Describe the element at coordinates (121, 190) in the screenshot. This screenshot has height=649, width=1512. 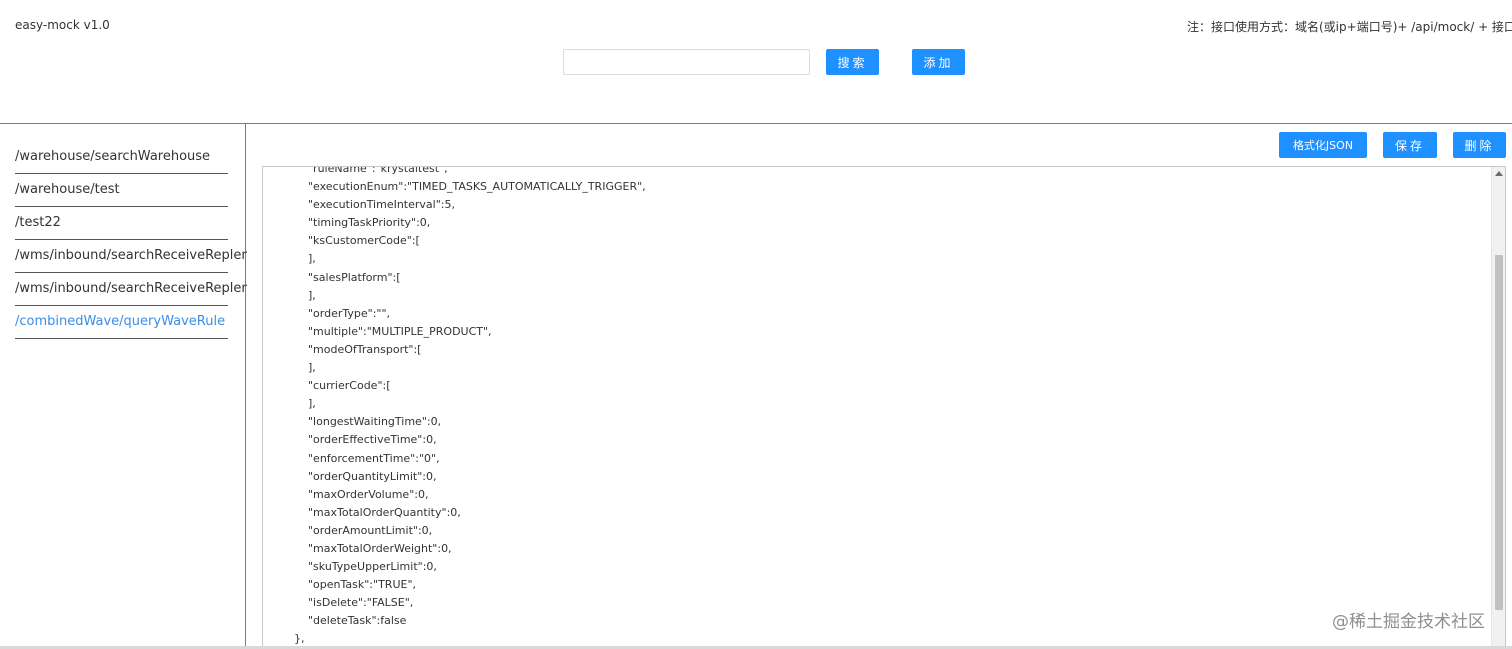
I see `sidebar-item: /warehouse/test` at that location.